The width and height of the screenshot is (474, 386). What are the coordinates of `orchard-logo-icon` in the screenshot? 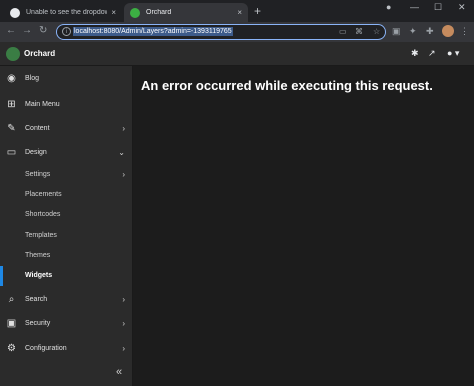 It's located at (13, 54).